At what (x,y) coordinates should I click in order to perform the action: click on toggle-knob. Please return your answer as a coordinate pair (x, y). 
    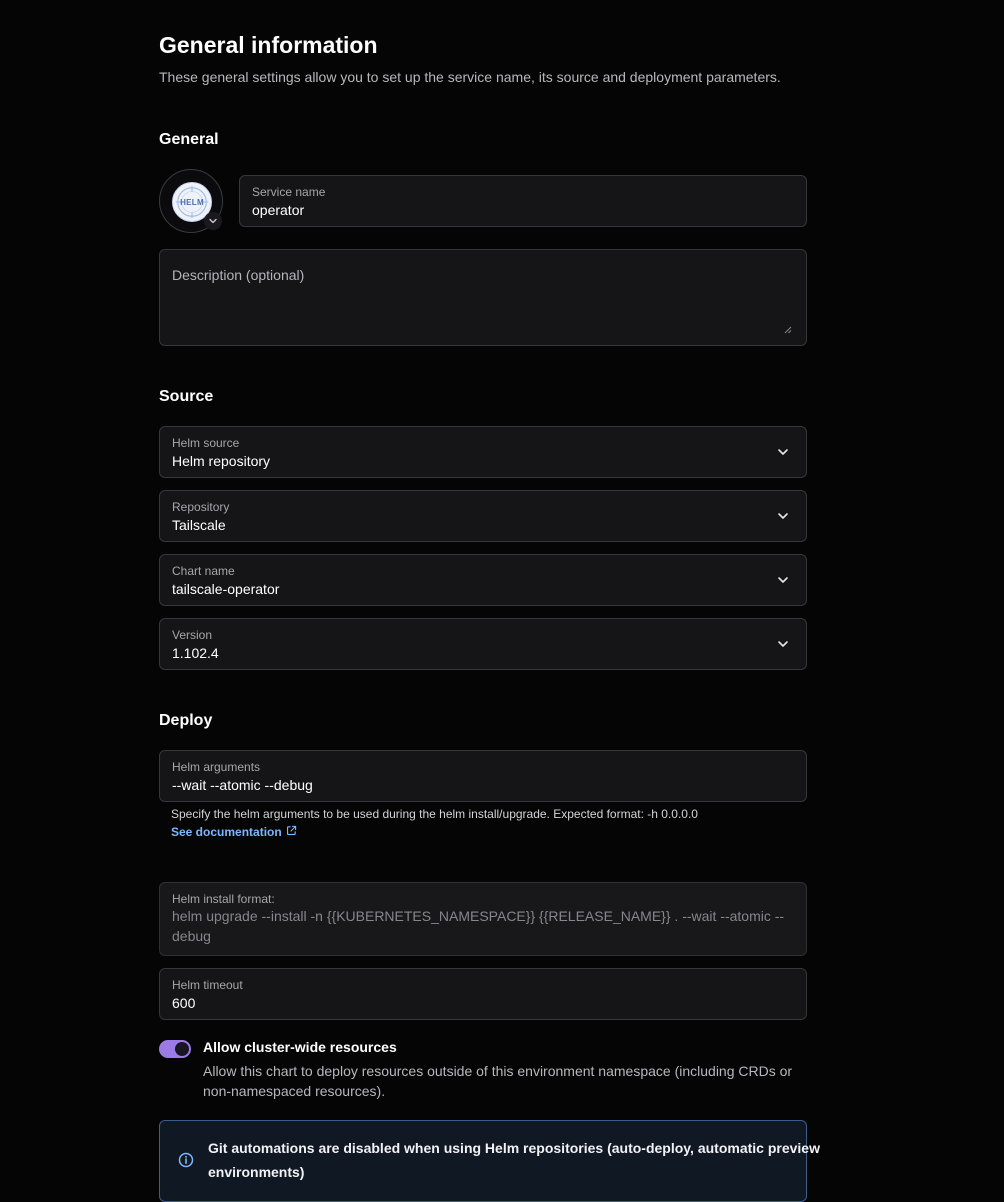
    Looking at the image, I should click on (182, 1049).